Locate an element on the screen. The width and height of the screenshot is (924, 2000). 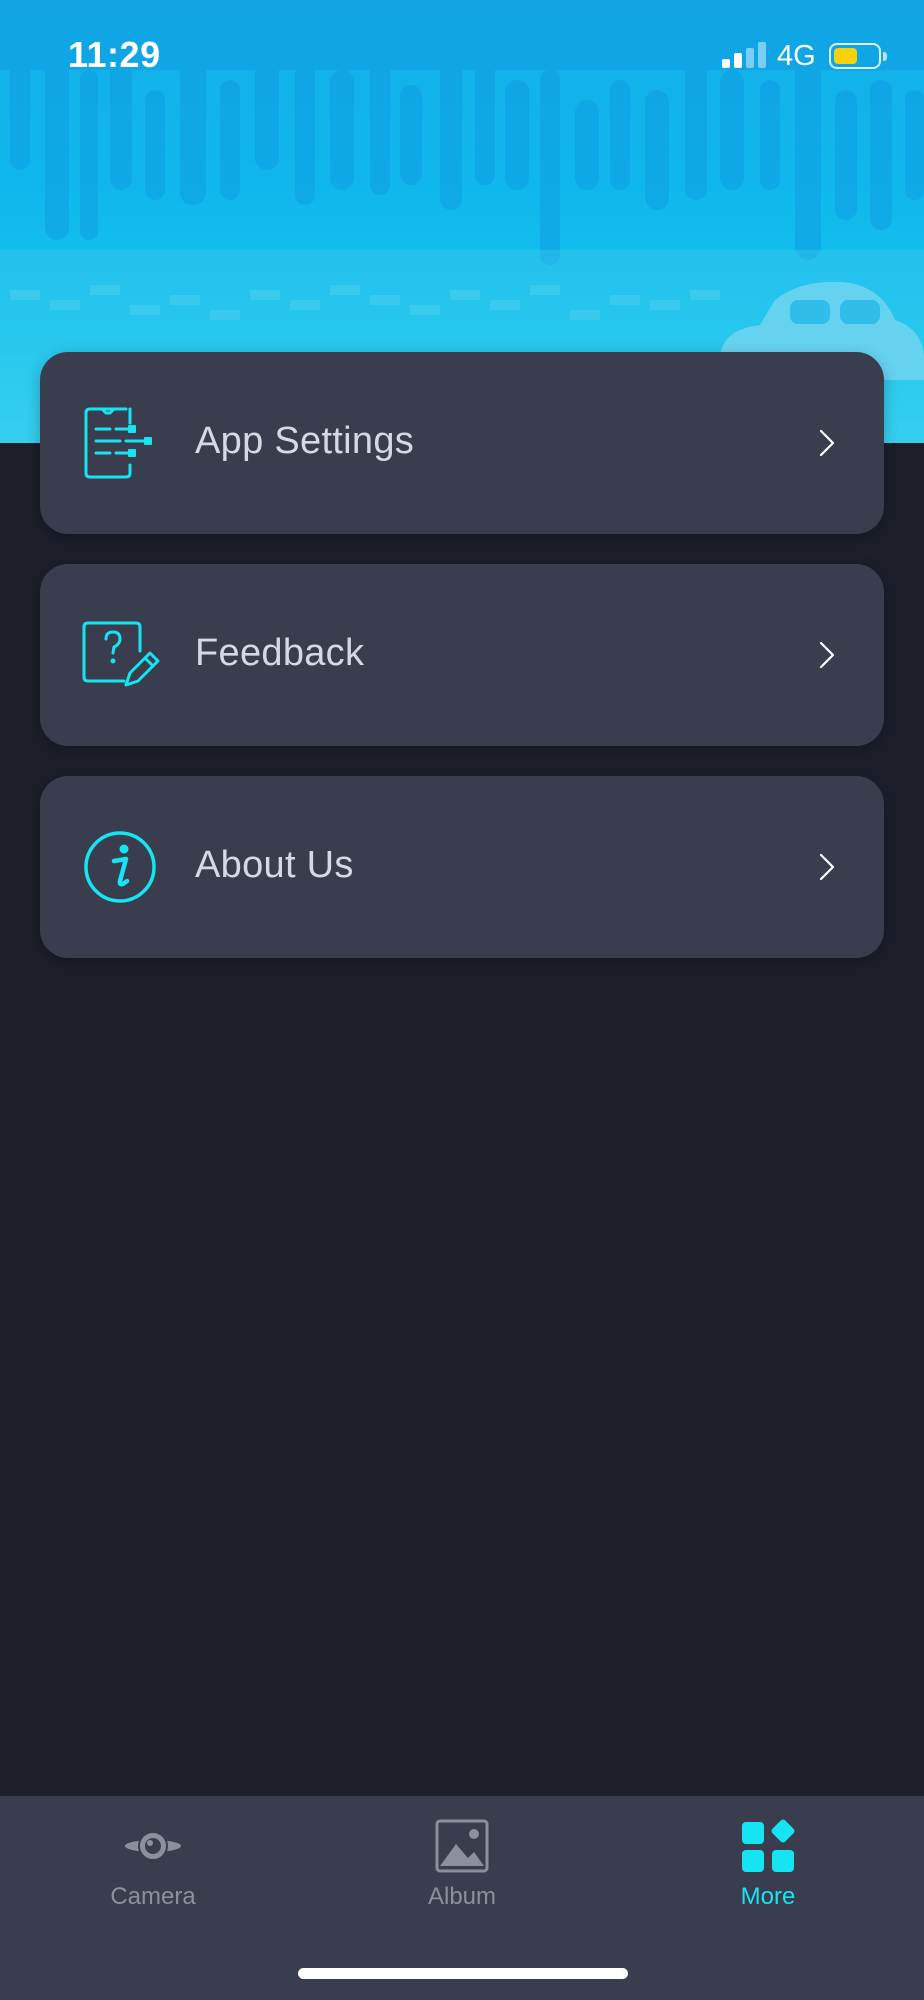
tab-camera: Camera is located at coordinates (153, 1861).